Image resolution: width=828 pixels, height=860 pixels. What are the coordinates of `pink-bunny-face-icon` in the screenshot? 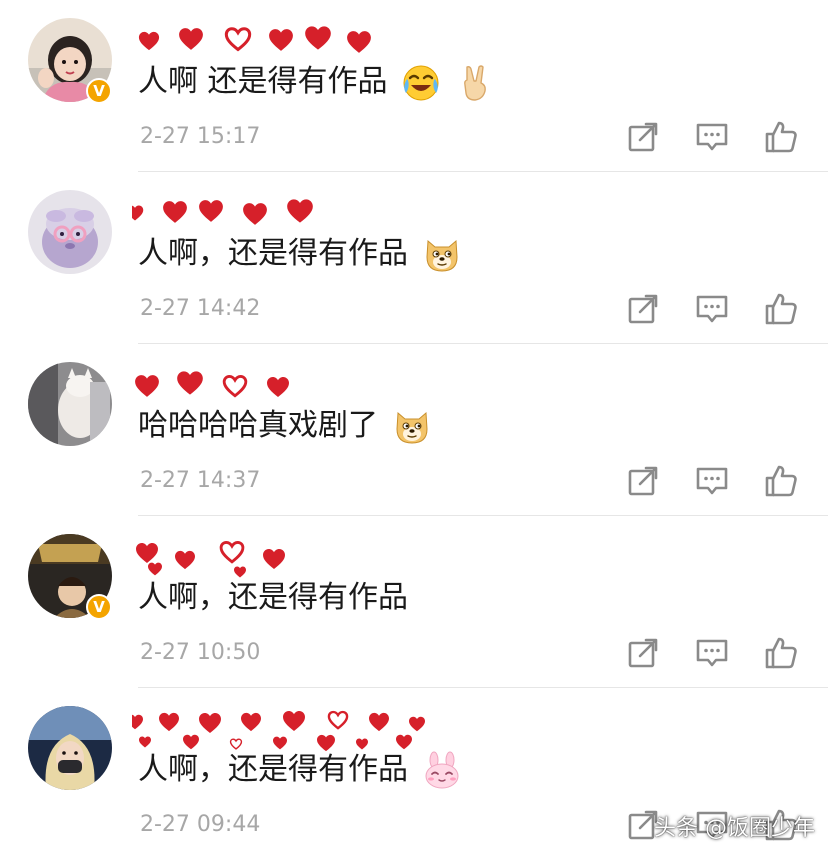 It's located at (442, 771).